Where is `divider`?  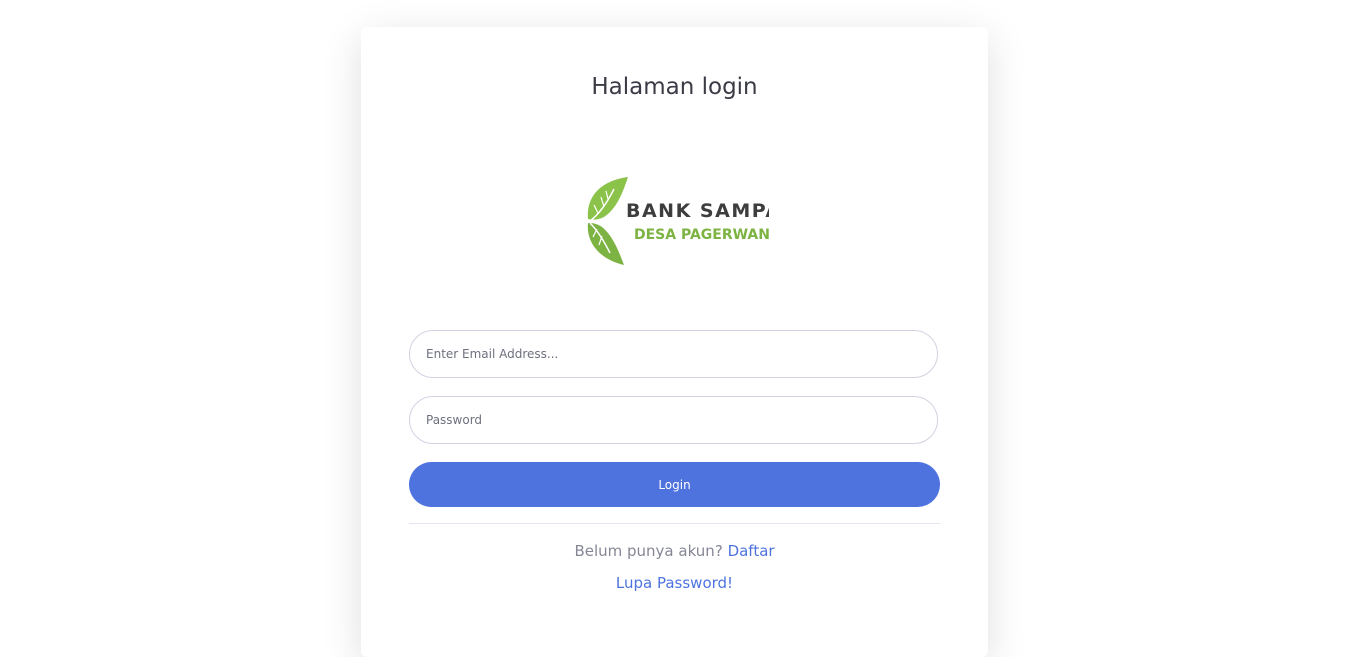 divider is located at coordinates (674, 523).